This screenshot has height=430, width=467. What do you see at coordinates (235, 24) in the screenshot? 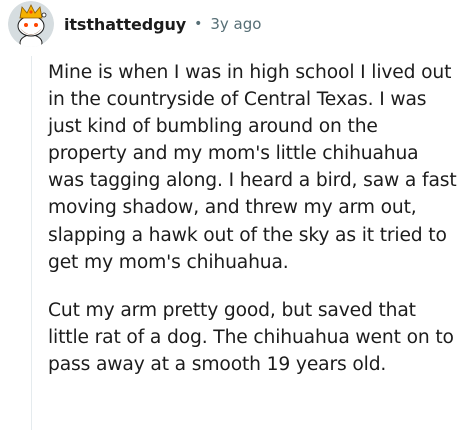
I see `timestamp: 3y ago` at bounding box center [235, 24].